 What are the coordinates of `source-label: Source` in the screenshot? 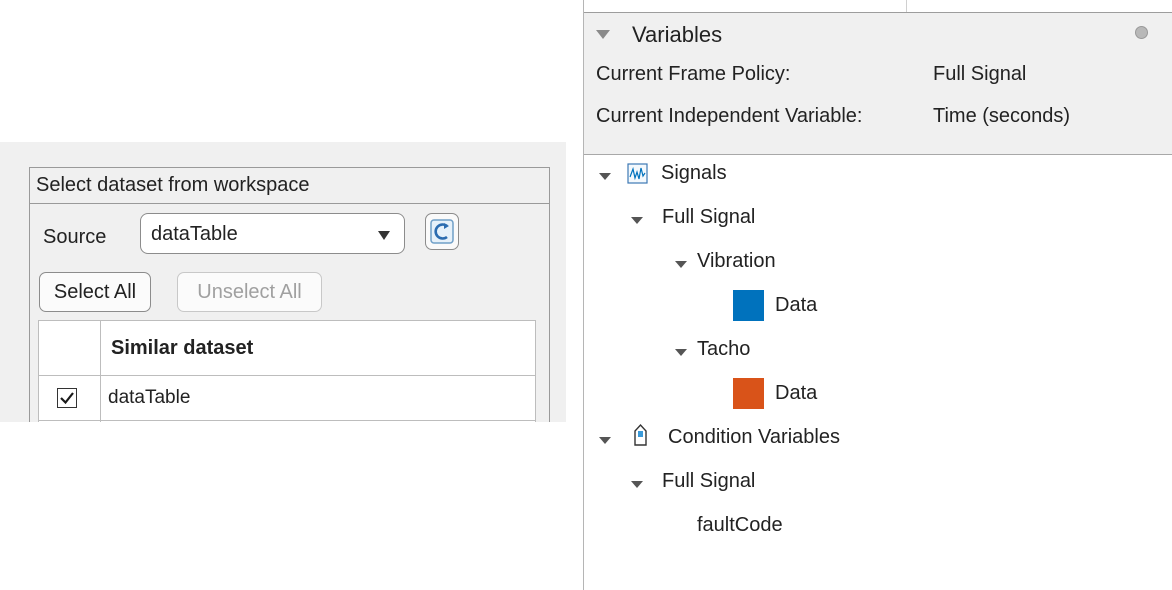 It's located at (75, 237).